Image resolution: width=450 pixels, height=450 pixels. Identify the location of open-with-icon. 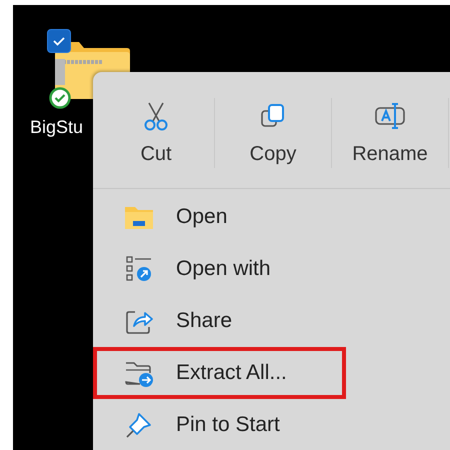
(139, 269).